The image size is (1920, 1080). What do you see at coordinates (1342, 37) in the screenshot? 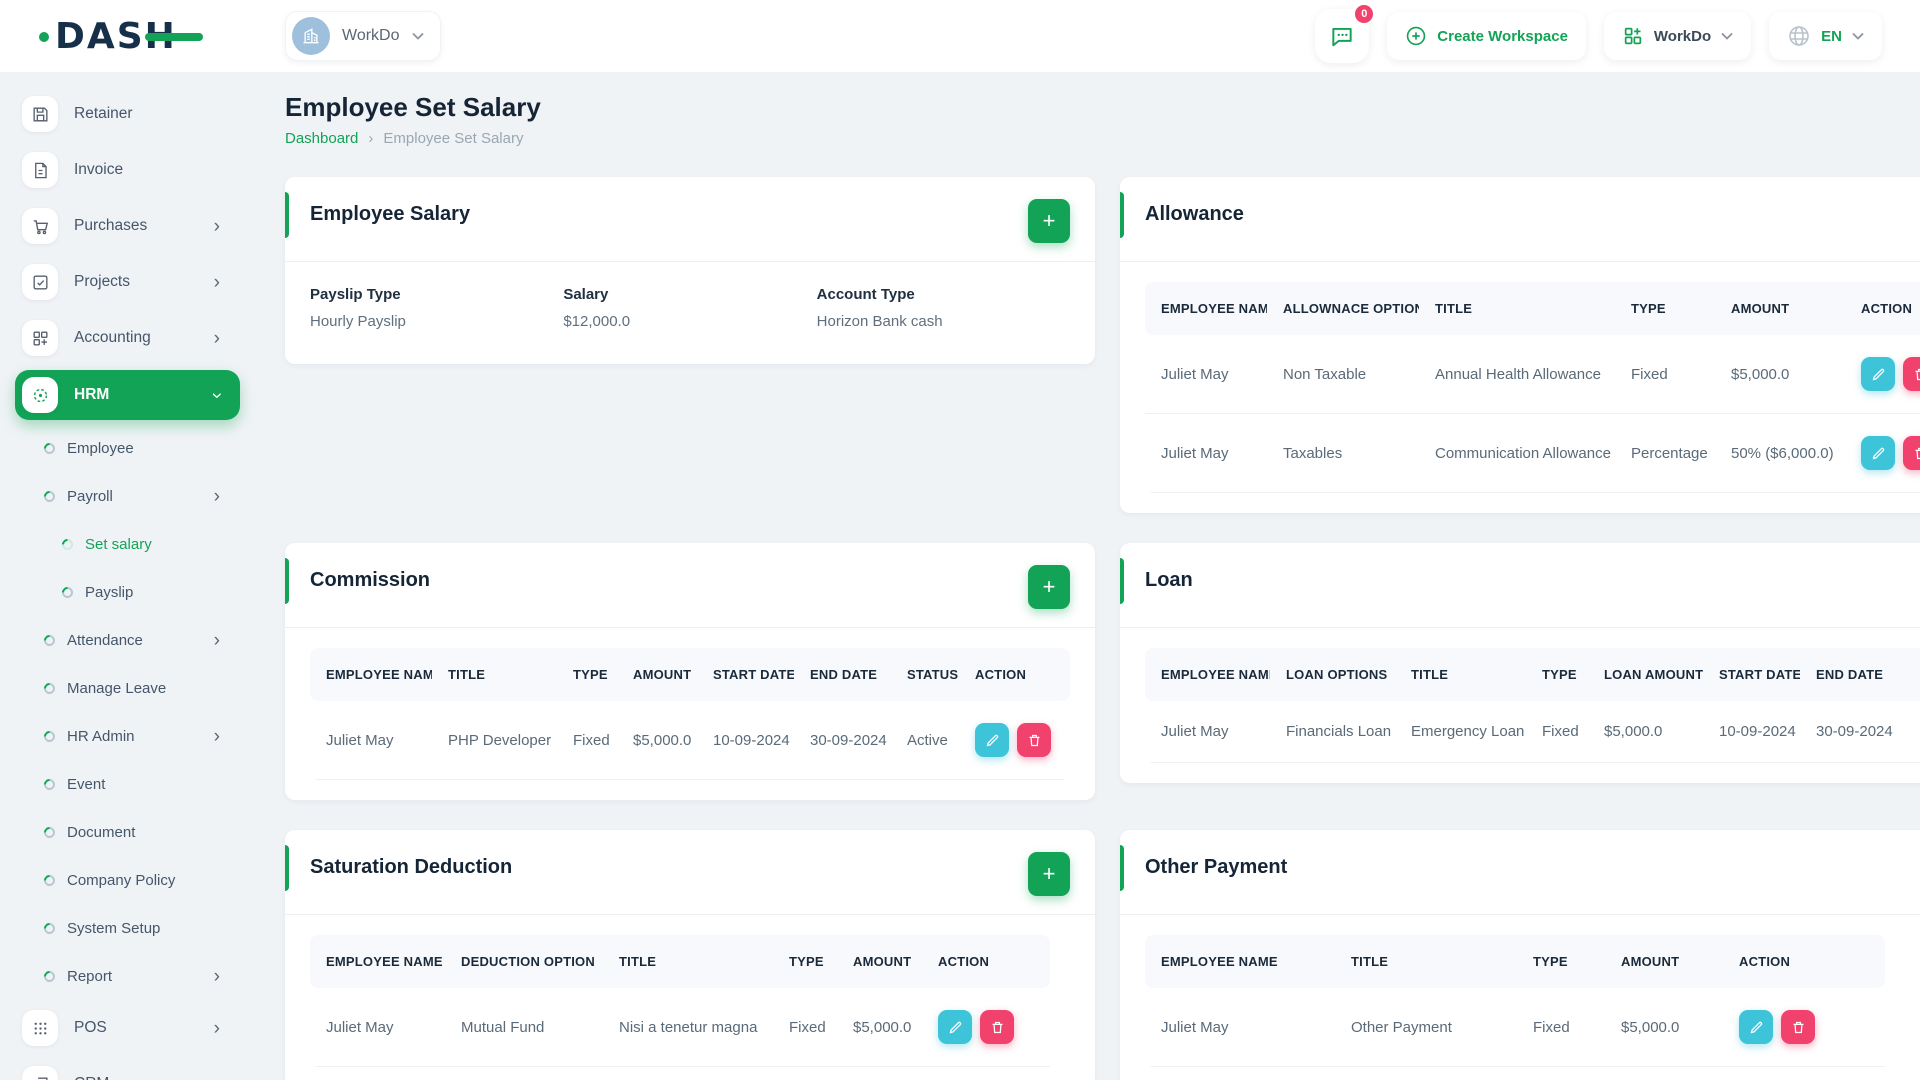
I see `chat-icon` at bounding box center [1342, 37].